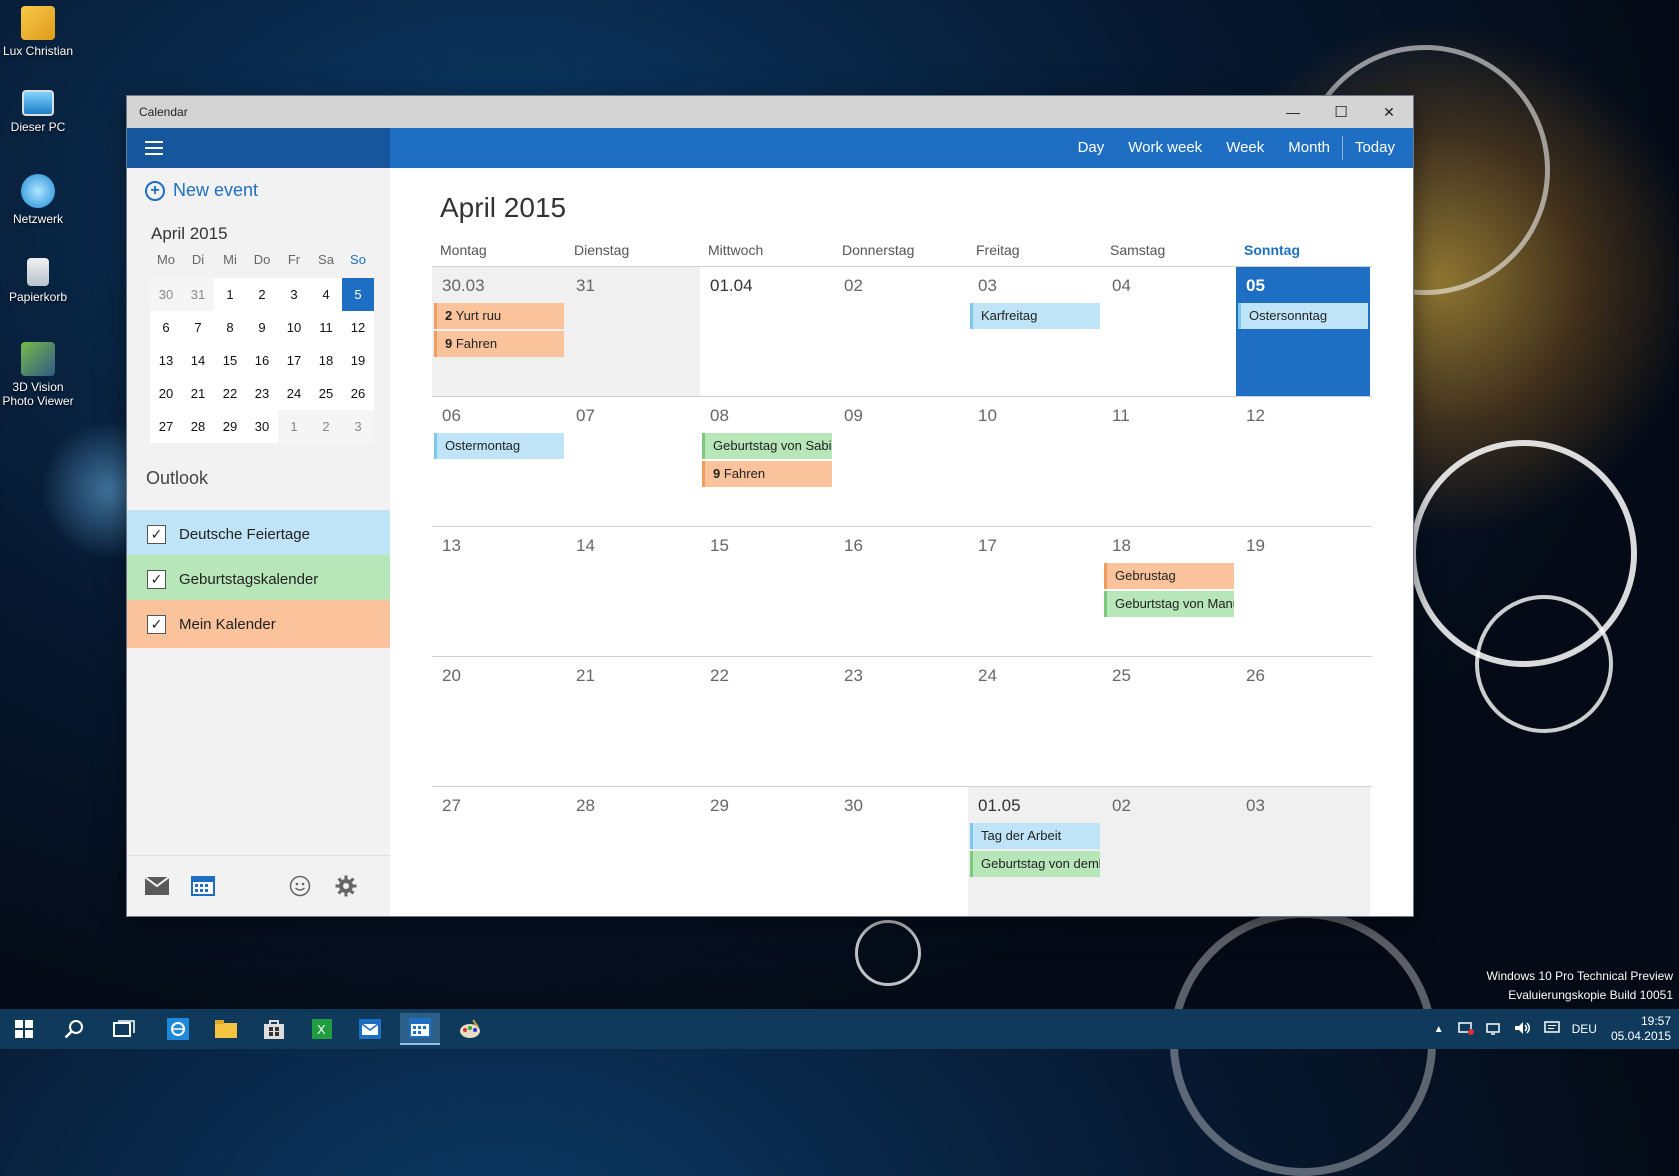 The height and width of the screenshot is (1176, 1679). I want to click on mini-day: 13, so click(166, 360).